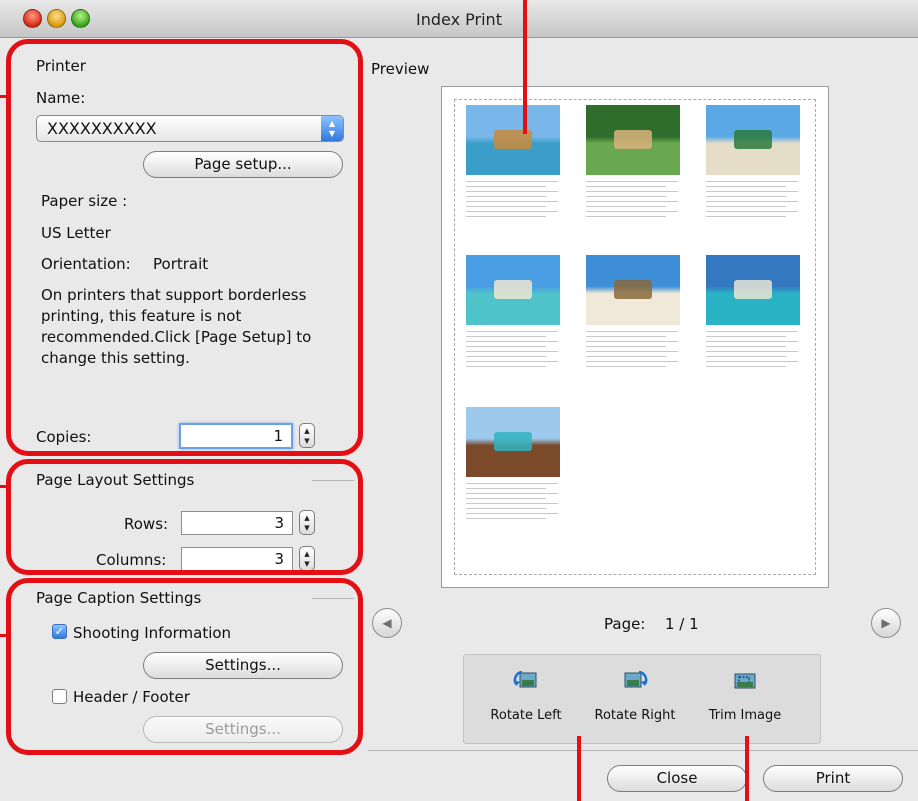  I want to click on trim-image-icon, so click(745, 681).